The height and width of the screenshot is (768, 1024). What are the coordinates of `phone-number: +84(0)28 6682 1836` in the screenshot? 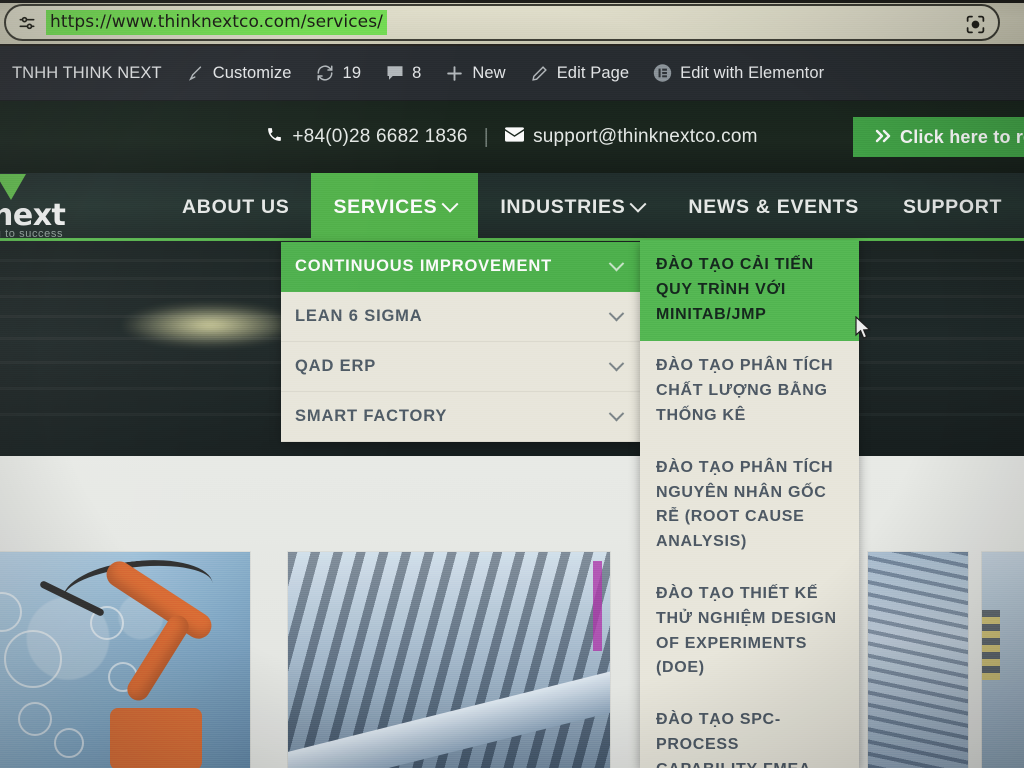 It's located at (380, 136).